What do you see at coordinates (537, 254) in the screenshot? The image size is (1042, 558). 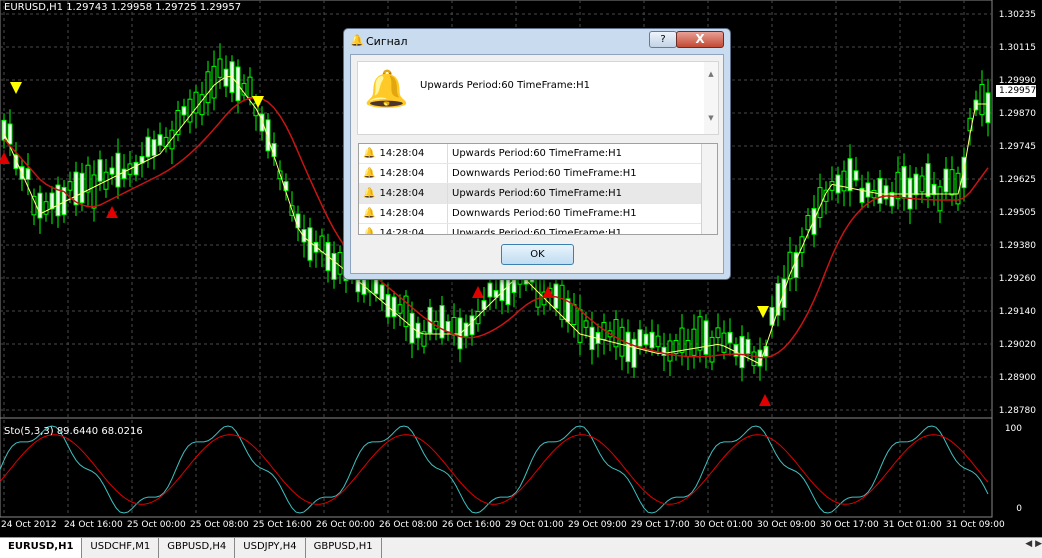 I see `ok-button: OK` at bounding box center [537, 254].